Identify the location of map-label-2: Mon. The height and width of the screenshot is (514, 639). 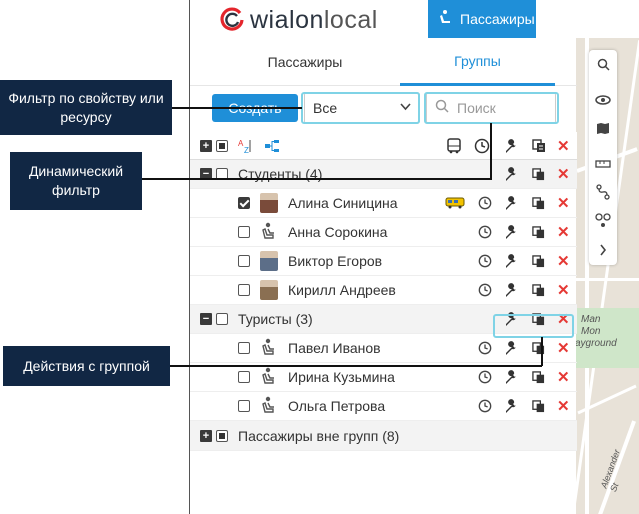
(591, 331).